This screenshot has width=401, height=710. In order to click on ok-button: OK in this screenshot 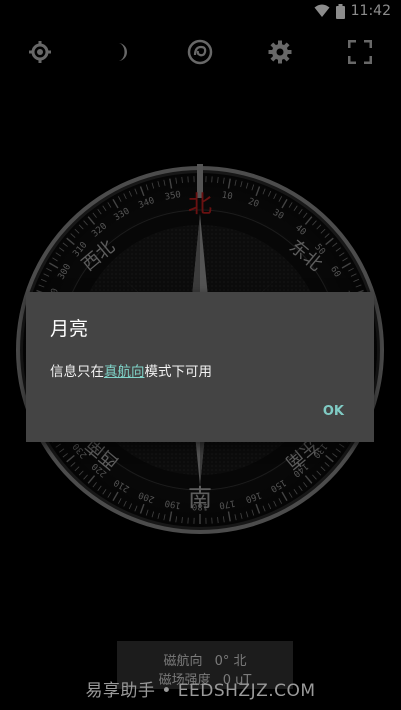, I will do `click(333, 411)`.